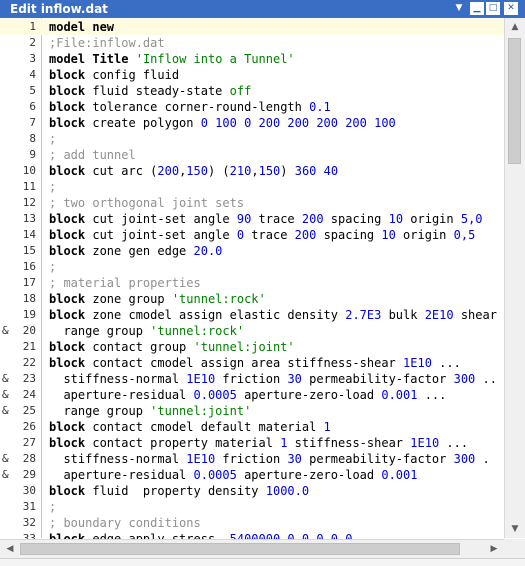 Image resolution: width=525 pixels, height=566 pixels. What do you see at coordinates (168, 171) in the screenshot?
I see `code-token: 200` at bounding box center [168, 171].